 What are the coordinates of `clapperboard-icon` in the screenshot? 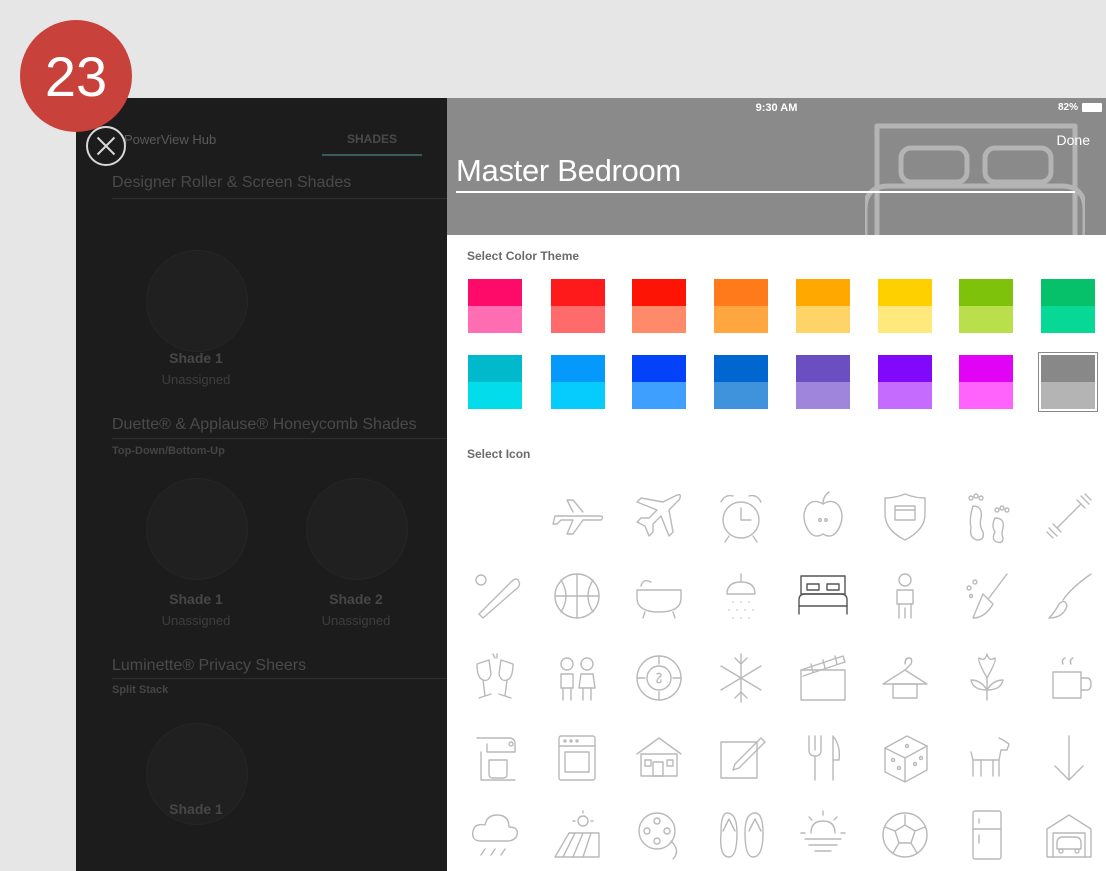 It's located at (823, 678).